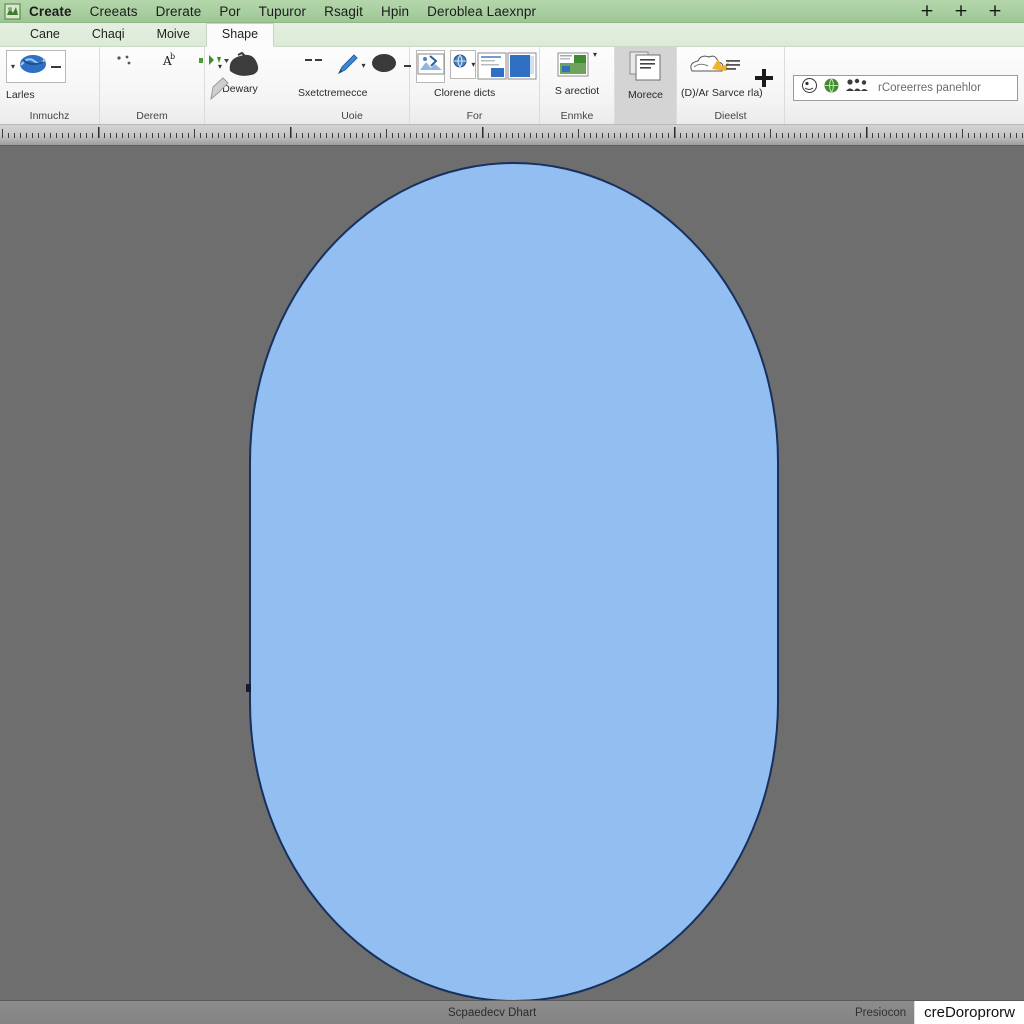 The image size is (1024, 1024). What do you see at coordinates (333, 93) in the screenshot?
I see `ribbon-button-label-sxetctremecce: Sxetctremecce` at bounding box center [333, 93].